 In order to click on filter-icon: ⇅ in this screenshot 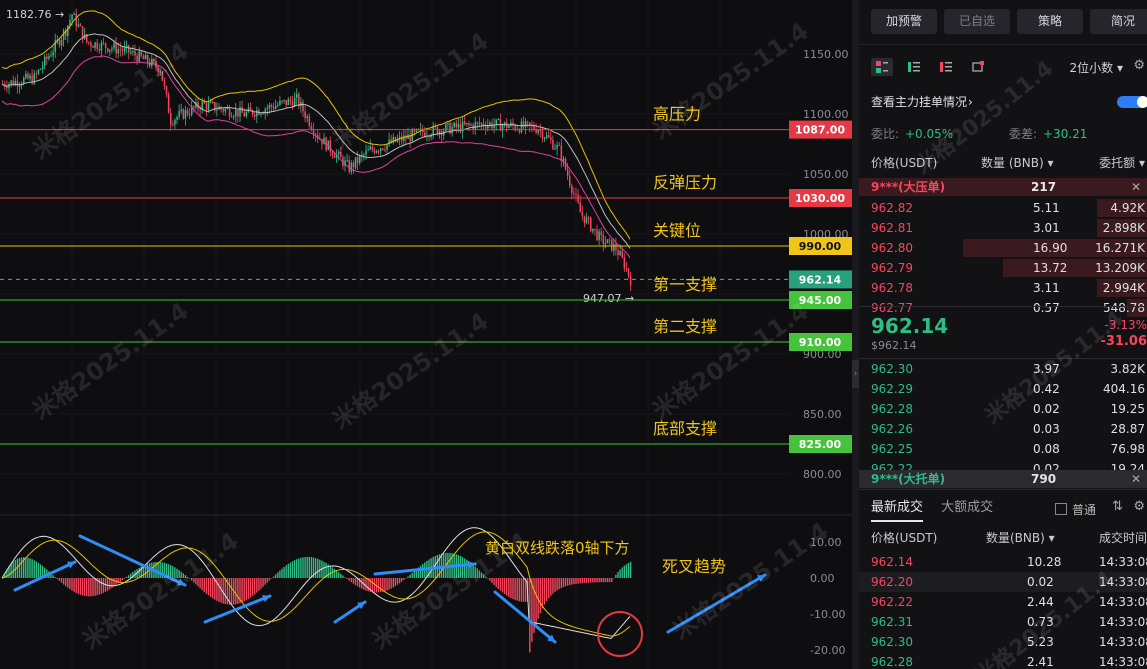, I will do `click(1117, 506)`.